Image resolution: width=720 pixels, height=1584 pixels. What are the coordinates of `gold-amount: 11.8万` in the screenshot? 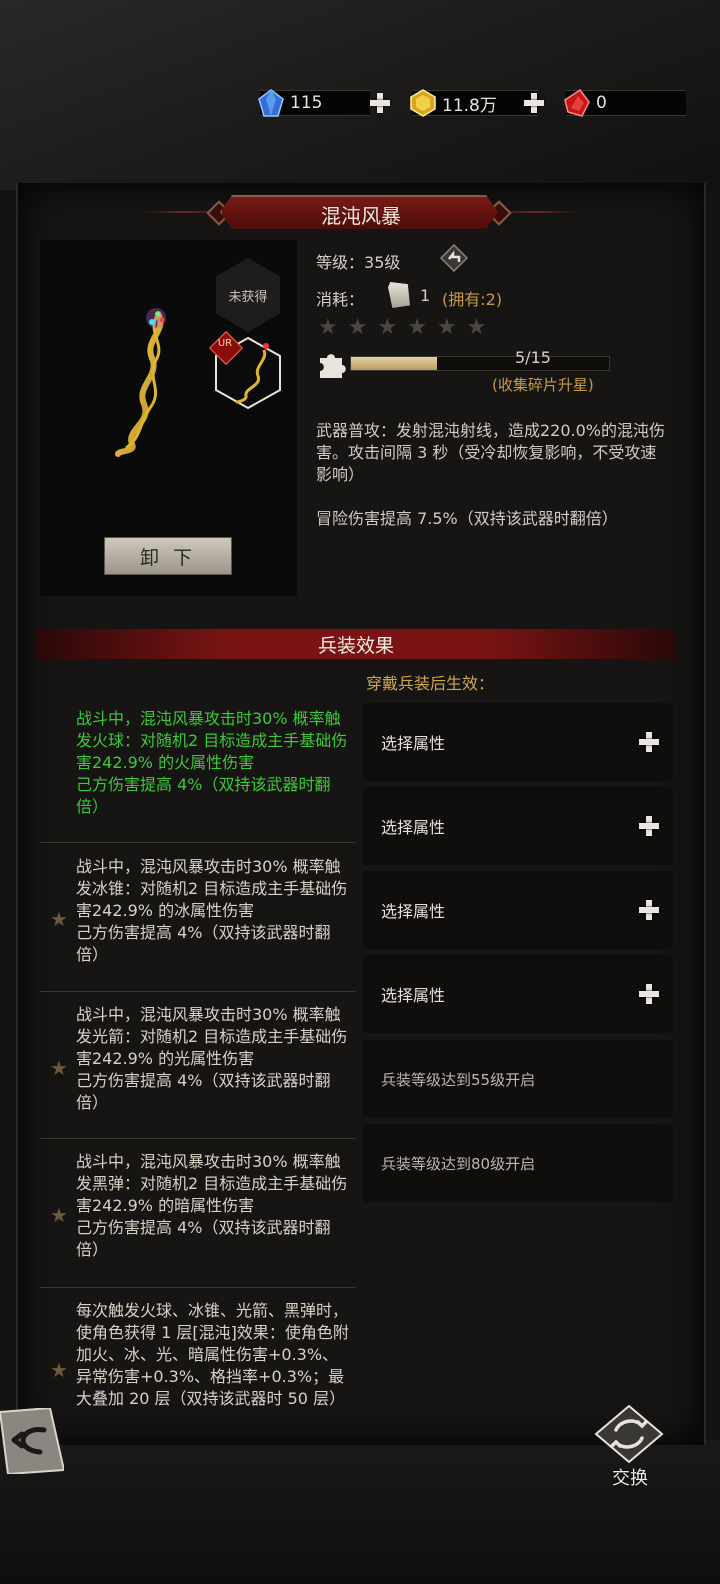 It's located at (469, 105).